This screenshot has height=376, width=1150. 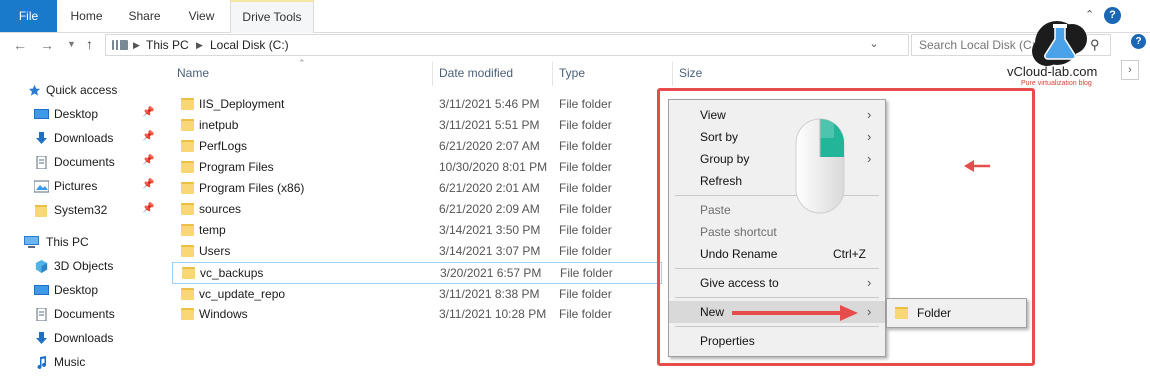 I want to click on table-row: sources 6/21/2020 2:09 AM File folder, so click(x=417, y=209).